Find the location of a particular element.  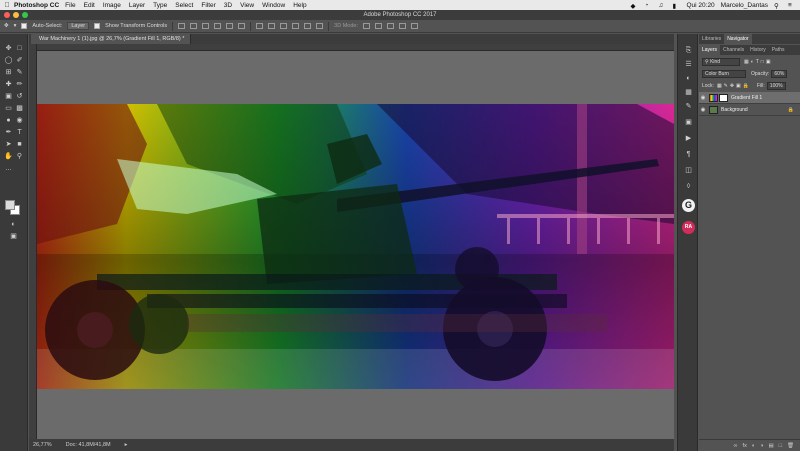

tab-libraries: Libraries is located at coordinates (711, 39).